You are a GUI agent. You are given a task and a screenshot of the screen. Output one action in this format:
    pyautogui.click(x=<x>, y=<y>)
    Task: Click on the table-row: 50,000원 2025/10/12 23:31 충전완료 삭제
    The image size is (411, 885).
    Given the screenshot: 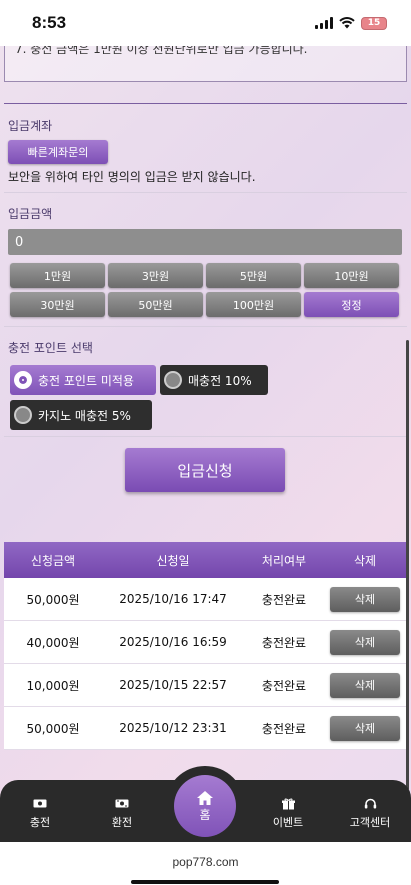 What is the action you would take?
    pyautogui.click(x=205, y=728)
    